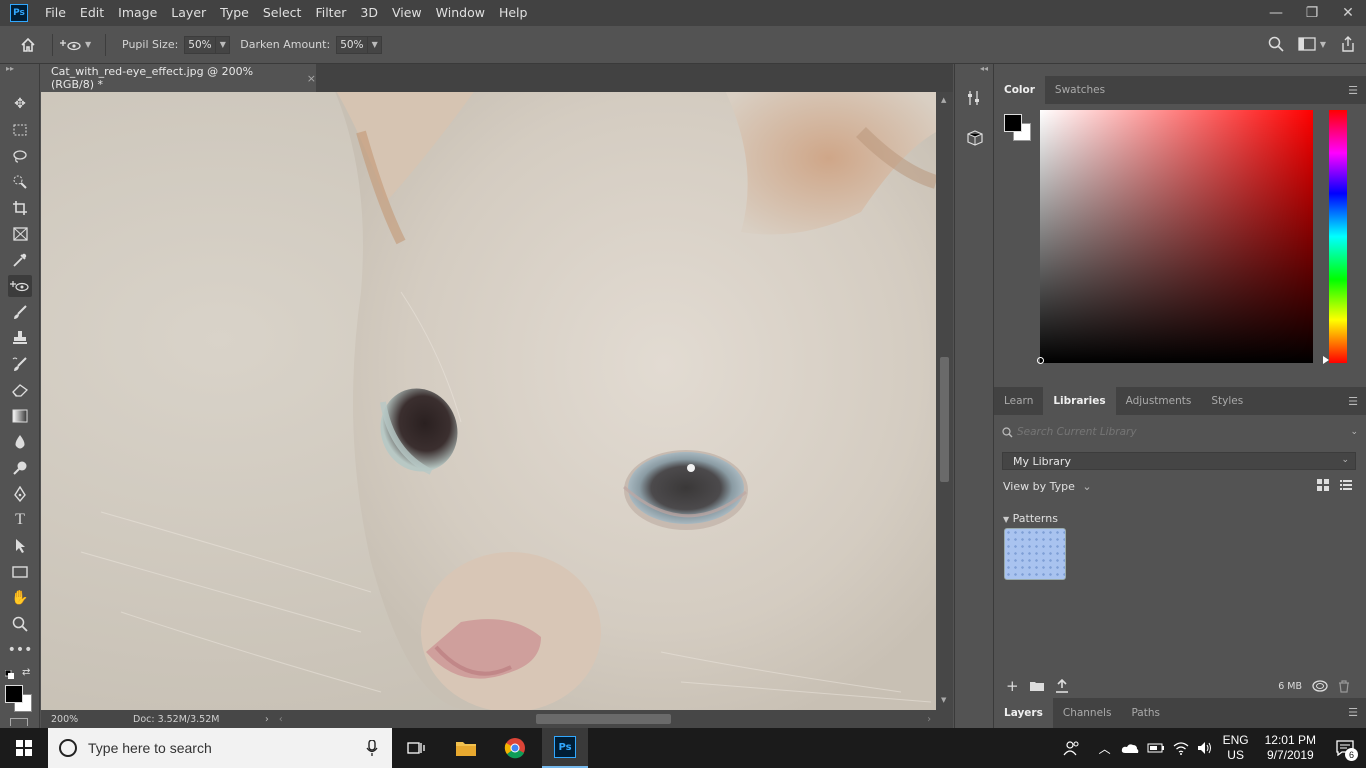 This screenshot has height=768, width=1366. What do you see at coordinates (200, 44) in the screenshot?
I see `pupil-size-input` at bounding box center [200, 44].